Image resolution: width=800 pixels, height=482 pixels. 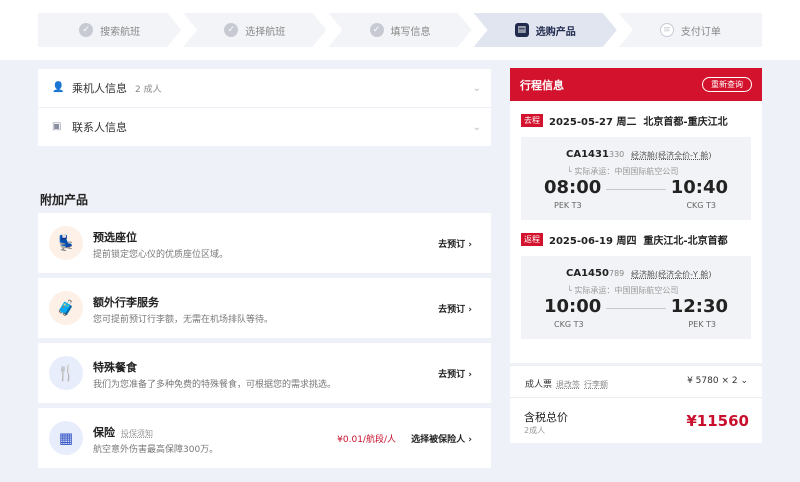 What do you see at coordinates (441, 438) in the screenshot?
I see `select-insured-button: 选择被保险人 ›` at bounding box center [441, 438].